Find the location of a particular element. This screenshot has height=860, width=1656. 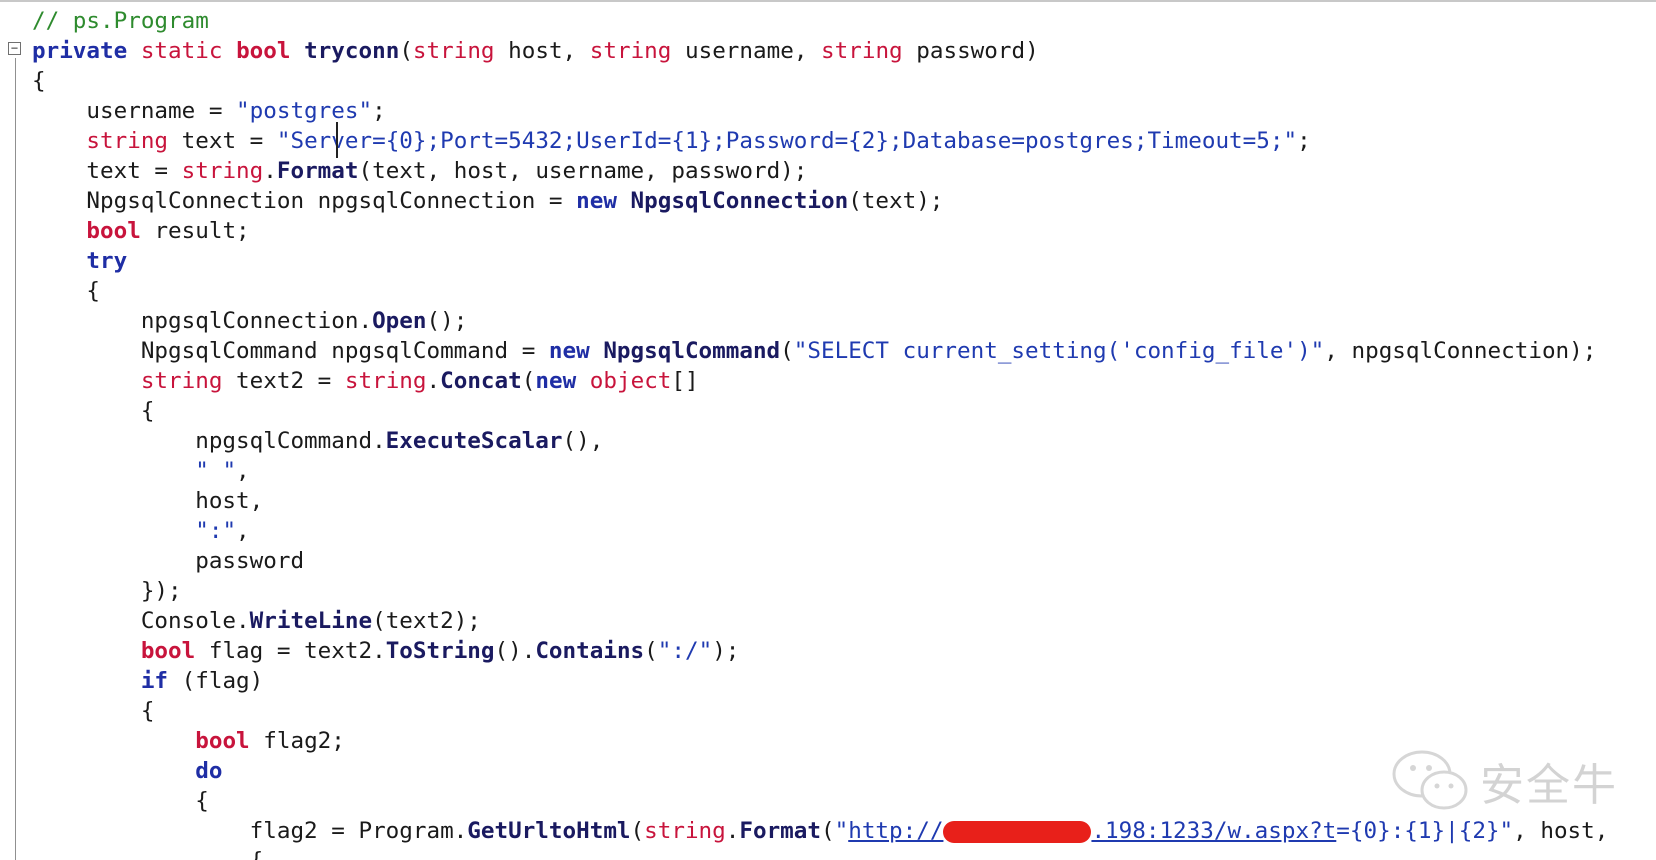

code-line: try is located at coordinates (820, 261).